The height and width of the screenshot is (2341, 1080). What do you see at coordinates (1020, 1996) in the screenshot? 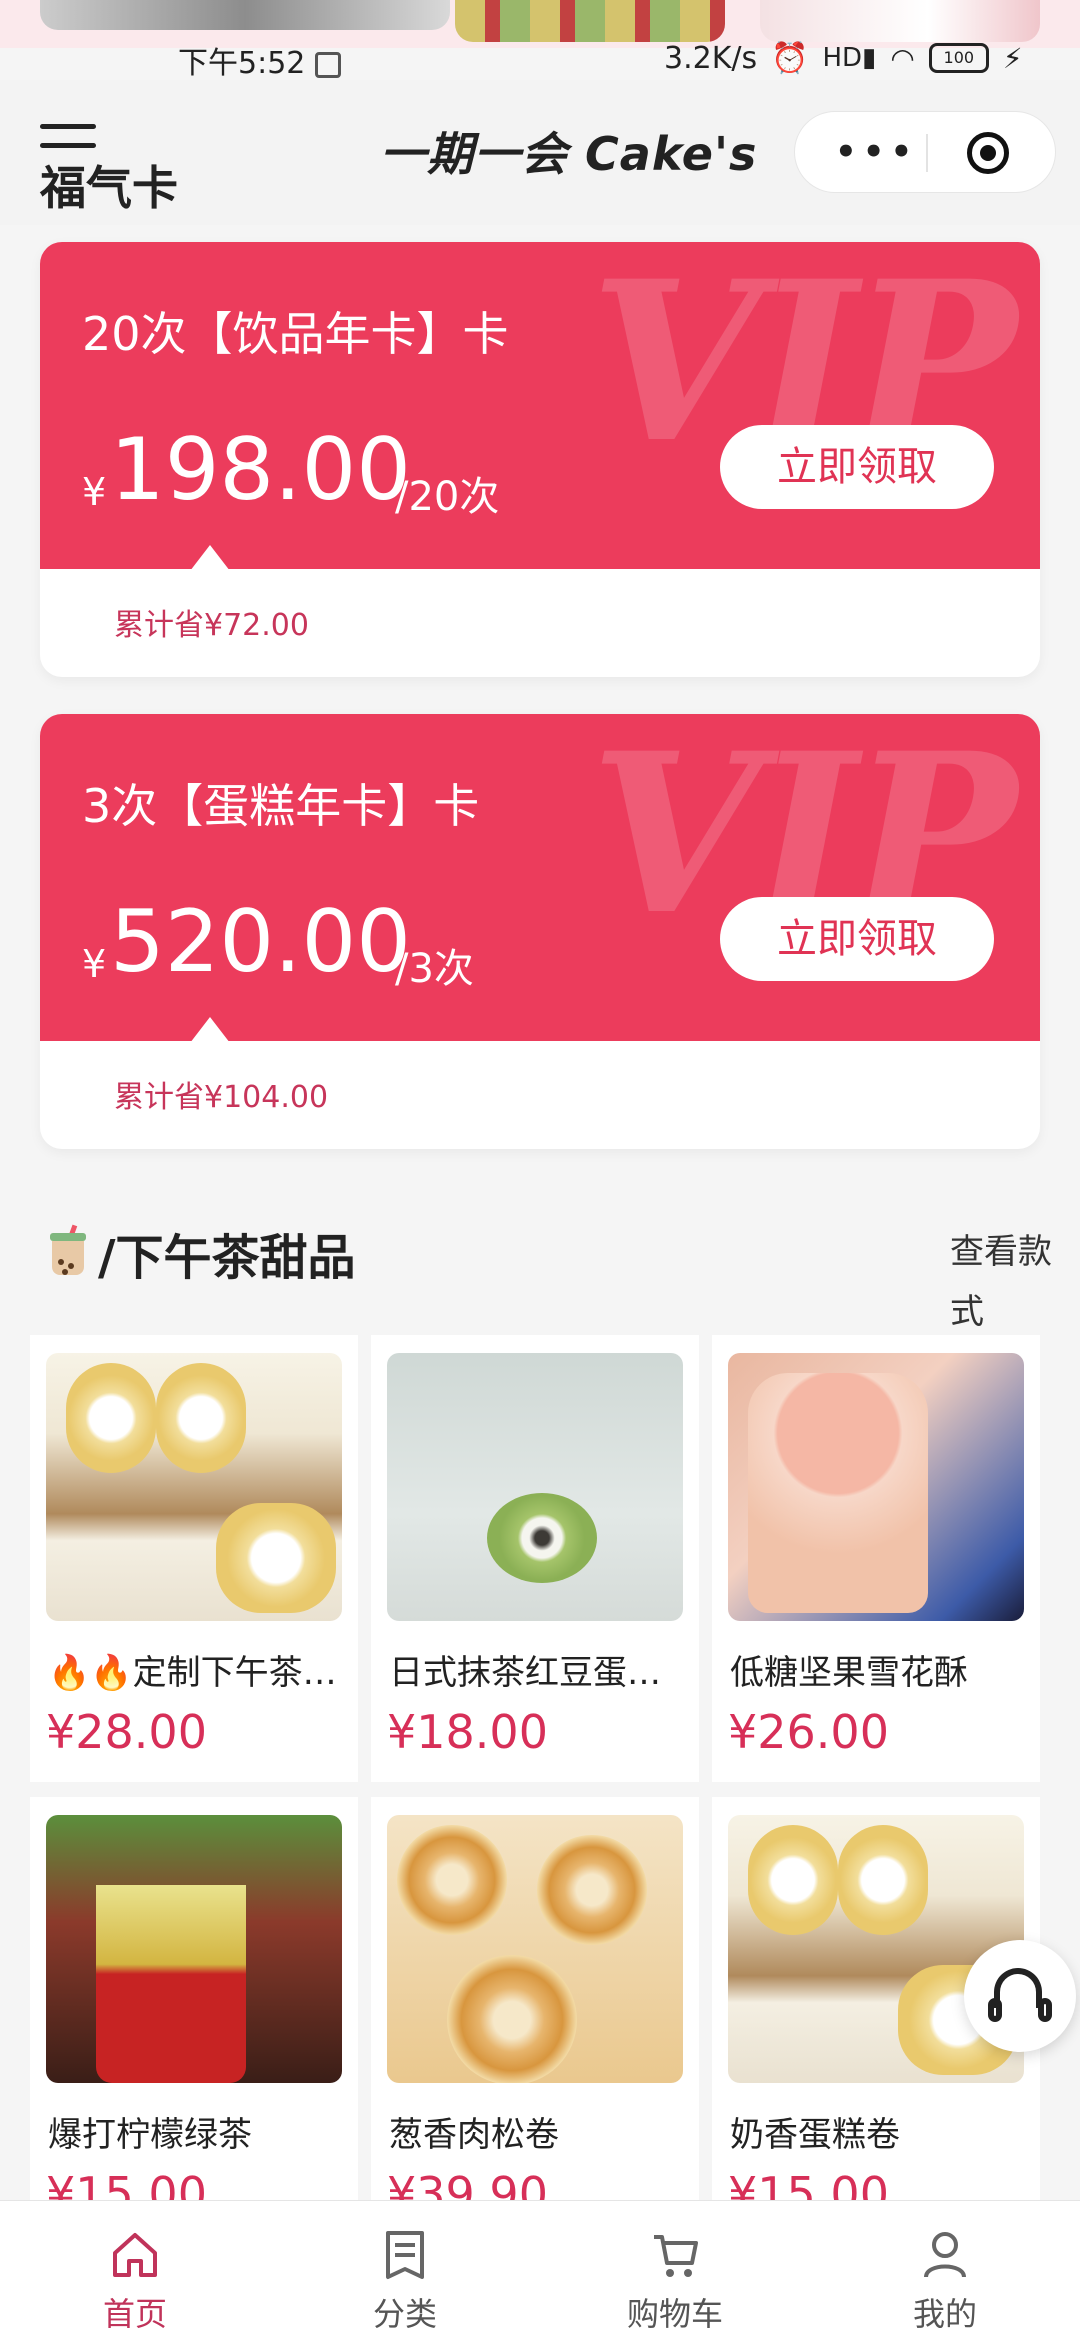
I see `customer-service-button` at bounding box center [1020, 1996].